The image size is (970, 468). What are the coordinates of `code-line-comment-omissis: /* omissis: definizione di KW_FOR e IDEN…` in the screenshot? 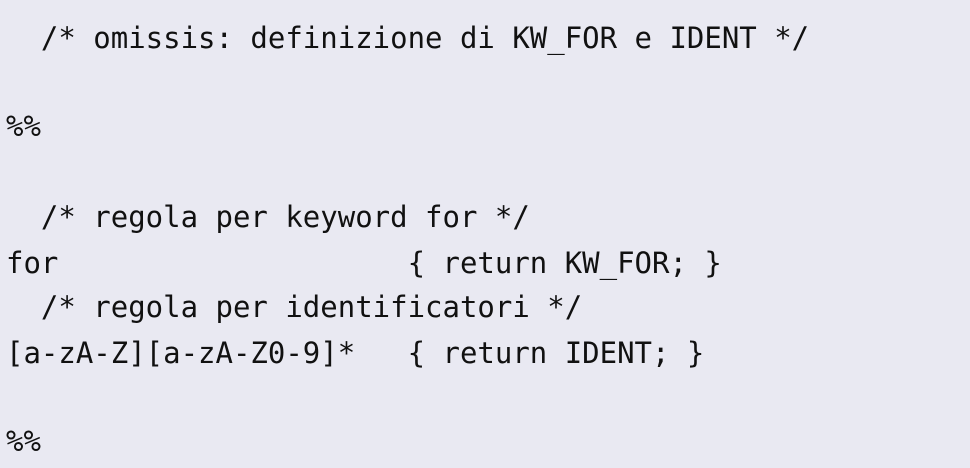 It's located at (408, 38).